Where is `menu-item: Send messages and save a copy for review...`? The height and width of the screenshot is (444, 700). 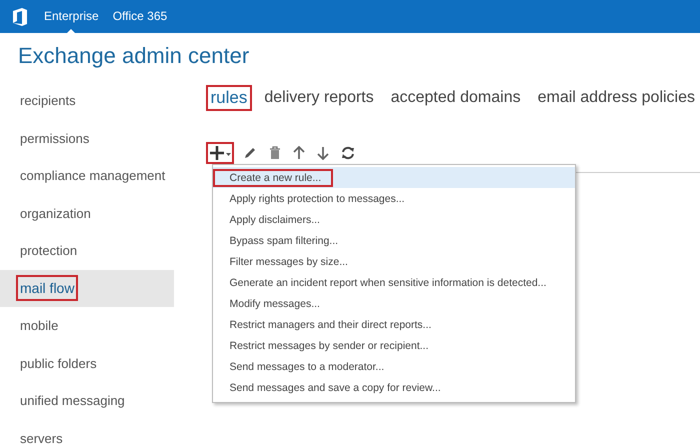 menu-item: Send messages and save a copy for review... is located at coordinates (332, 387).